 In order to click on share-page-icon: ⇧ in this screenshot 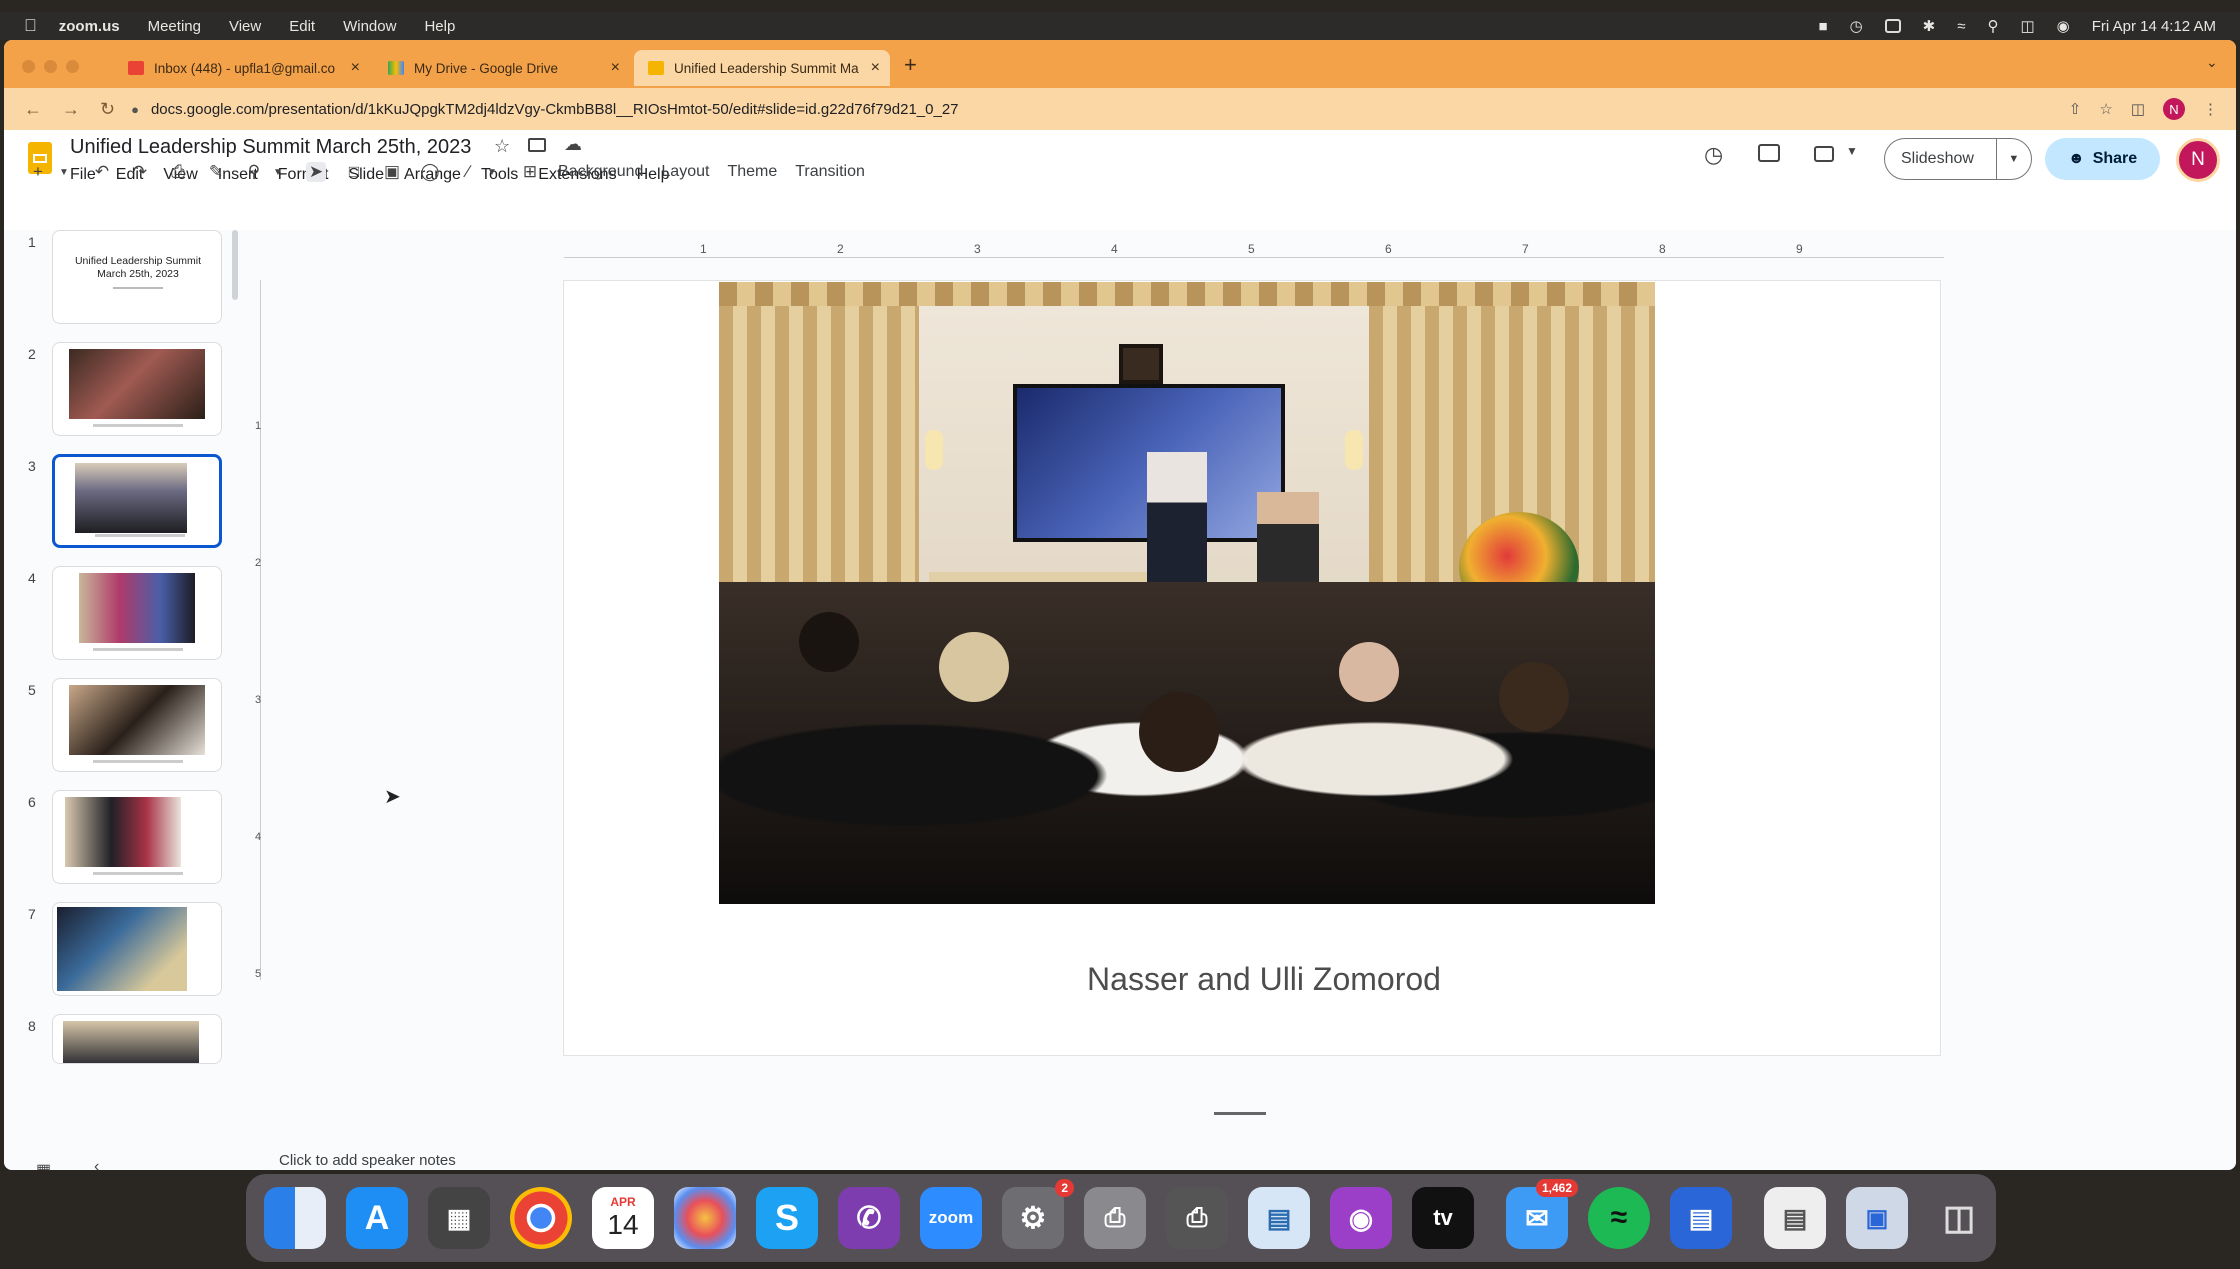, I will do `click(2075, 109)`.